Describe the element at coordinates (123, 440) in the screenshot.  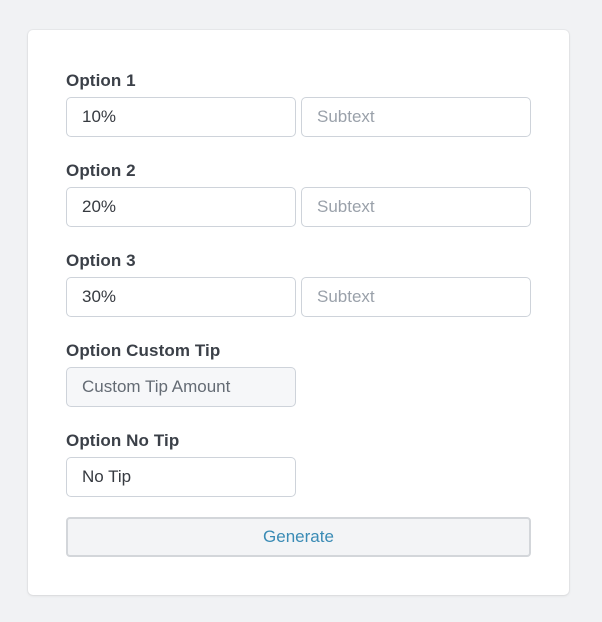
I see `no-tip-label: Option No Tip` at that location.